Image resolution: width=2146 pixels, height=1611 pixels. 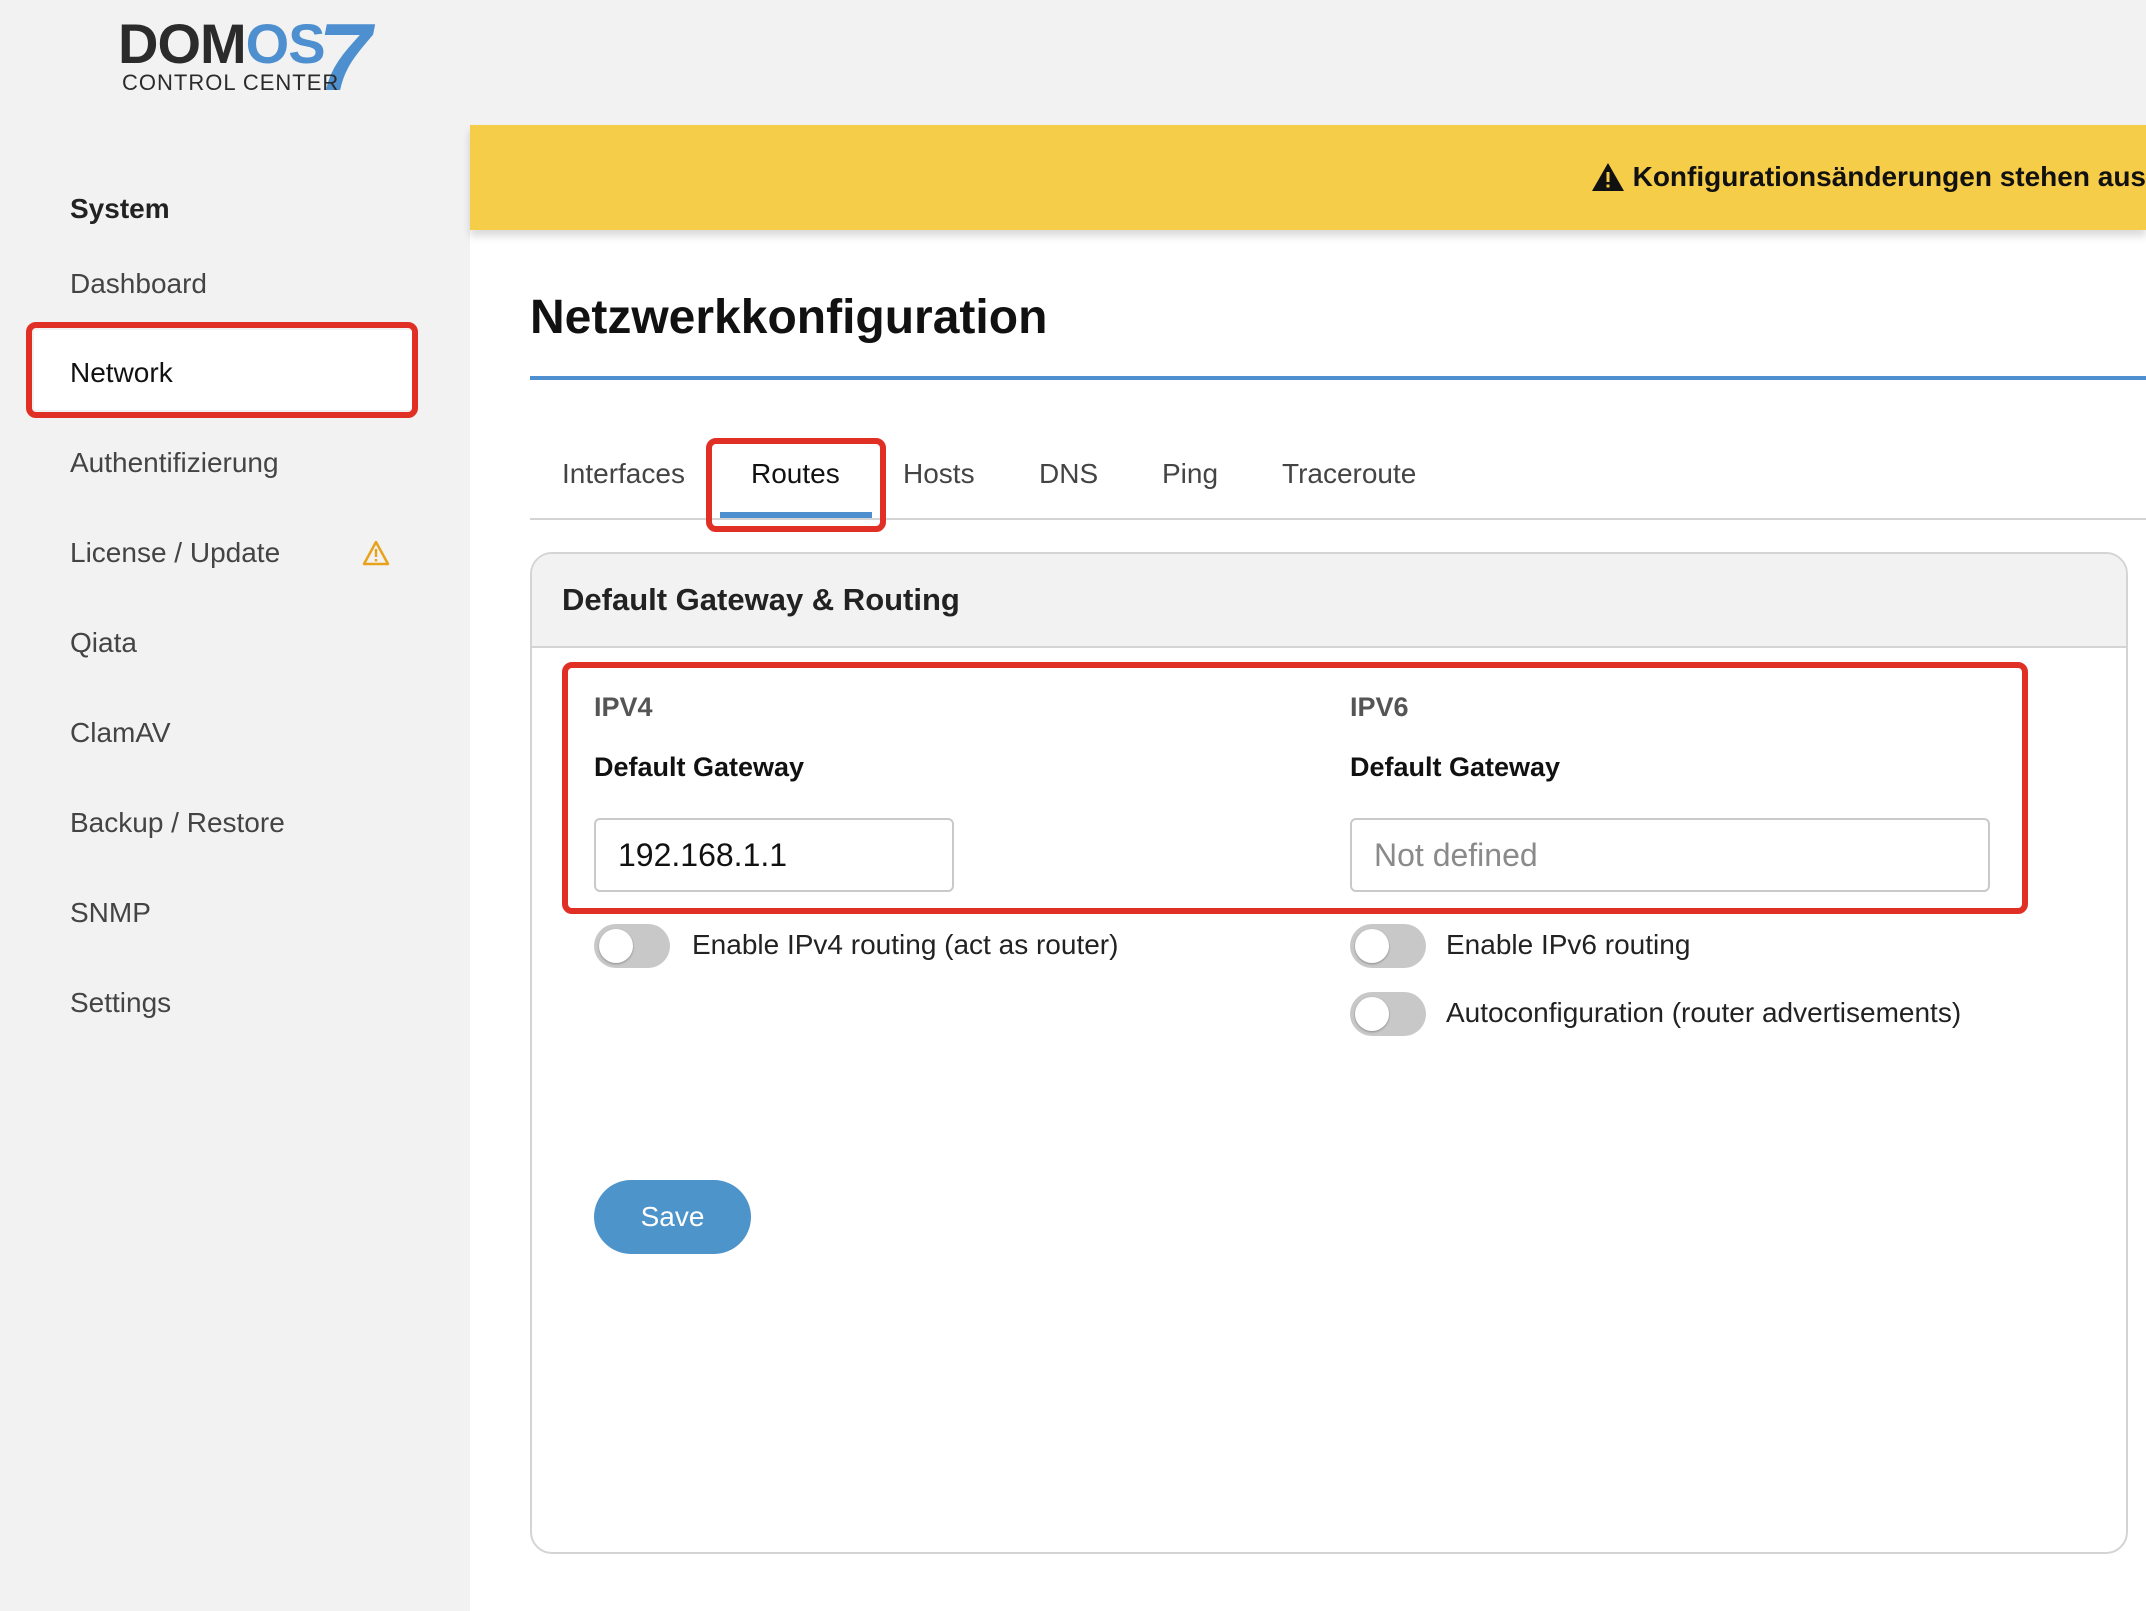 What do you see at coordinates (905, 944) in the screenshot?
I see `ipv4-routing-label: Enable IPv4 routing (act as router)` at bounding box center [905, 944].